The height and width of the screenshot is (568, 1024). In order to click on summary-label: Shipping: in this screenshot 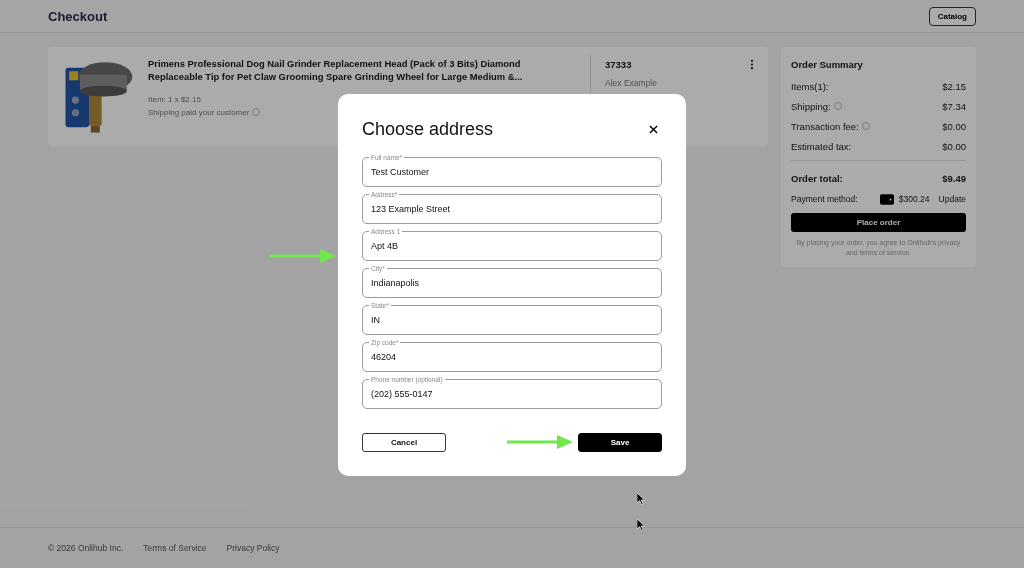, I will do `click(811, 106)`.